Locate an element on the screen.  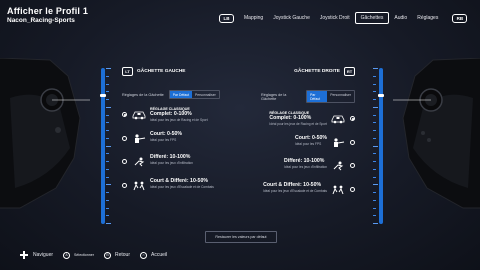
tab-settings: Réglages is located at coordinates (427, 18).